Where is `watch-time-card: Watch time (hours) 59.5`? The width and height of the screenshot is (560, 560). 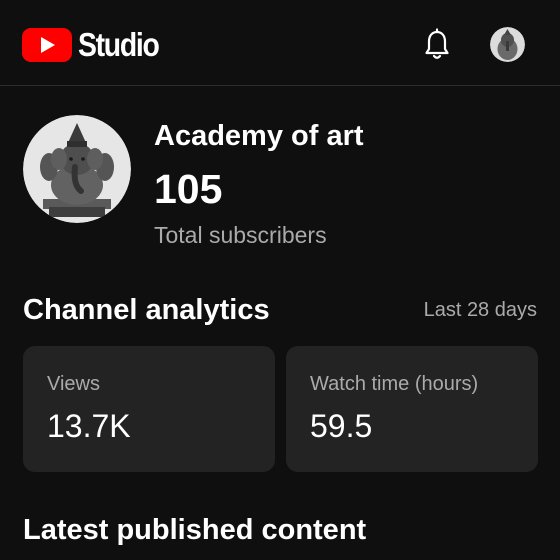
watch-time-card: Watch time (hours) 59.5 is located at coordinates (412, 409).